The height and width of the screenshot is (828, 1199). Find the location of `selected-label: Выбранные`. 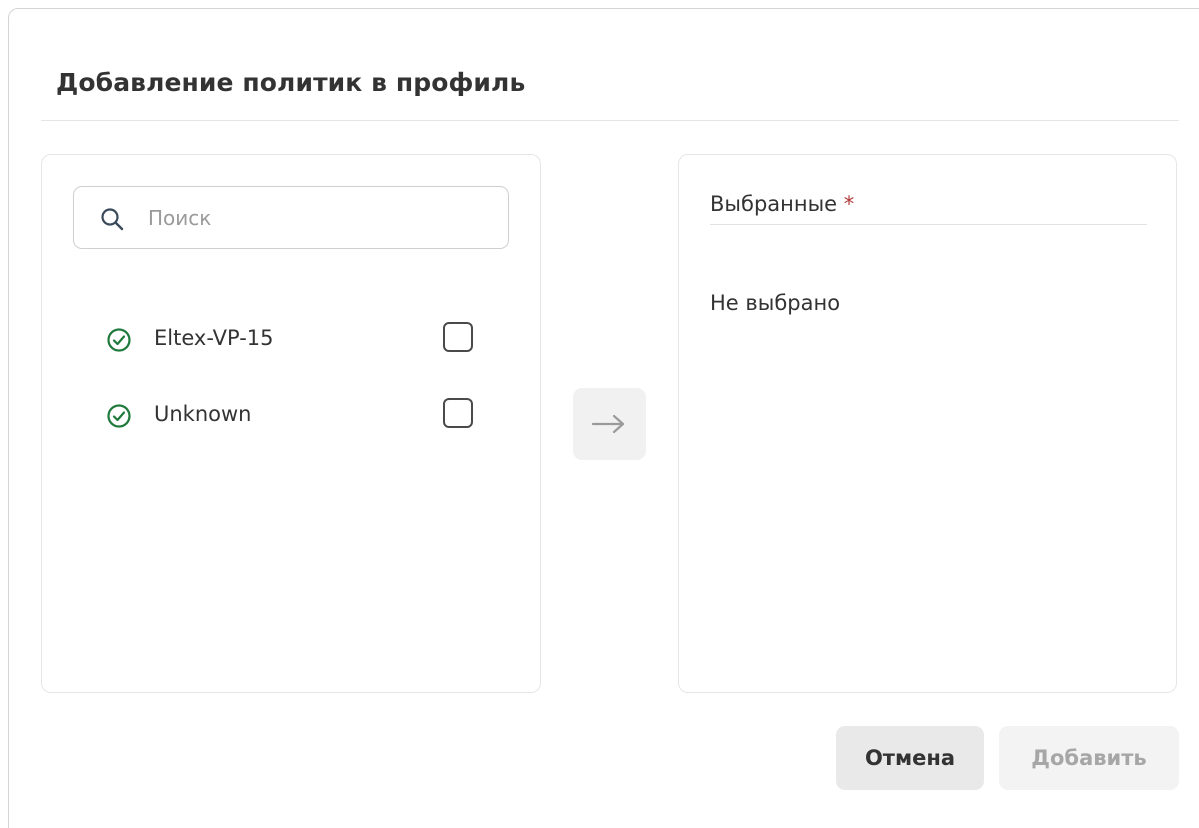

selected-label: Выбранные is located at coordinates (774, 204).